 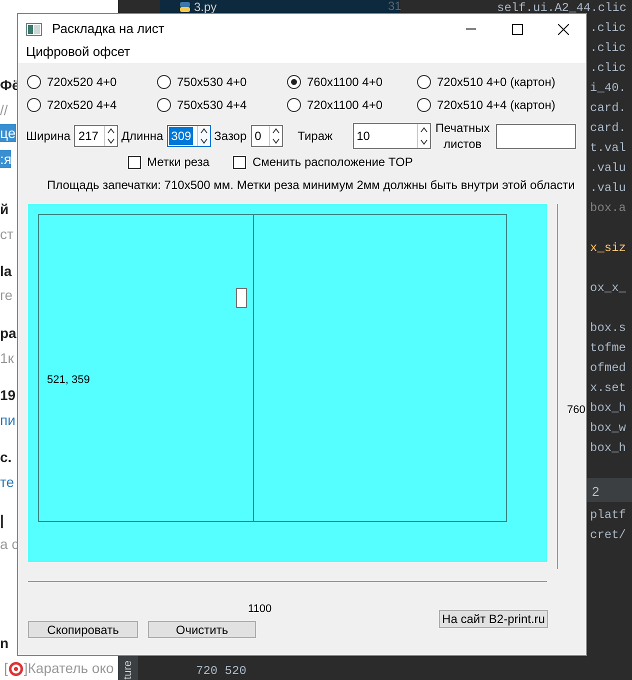 What do you see at coordinates (315, 136) in the screenshot?
I see `field-label: Тираж` at bounding box center [315, 136].